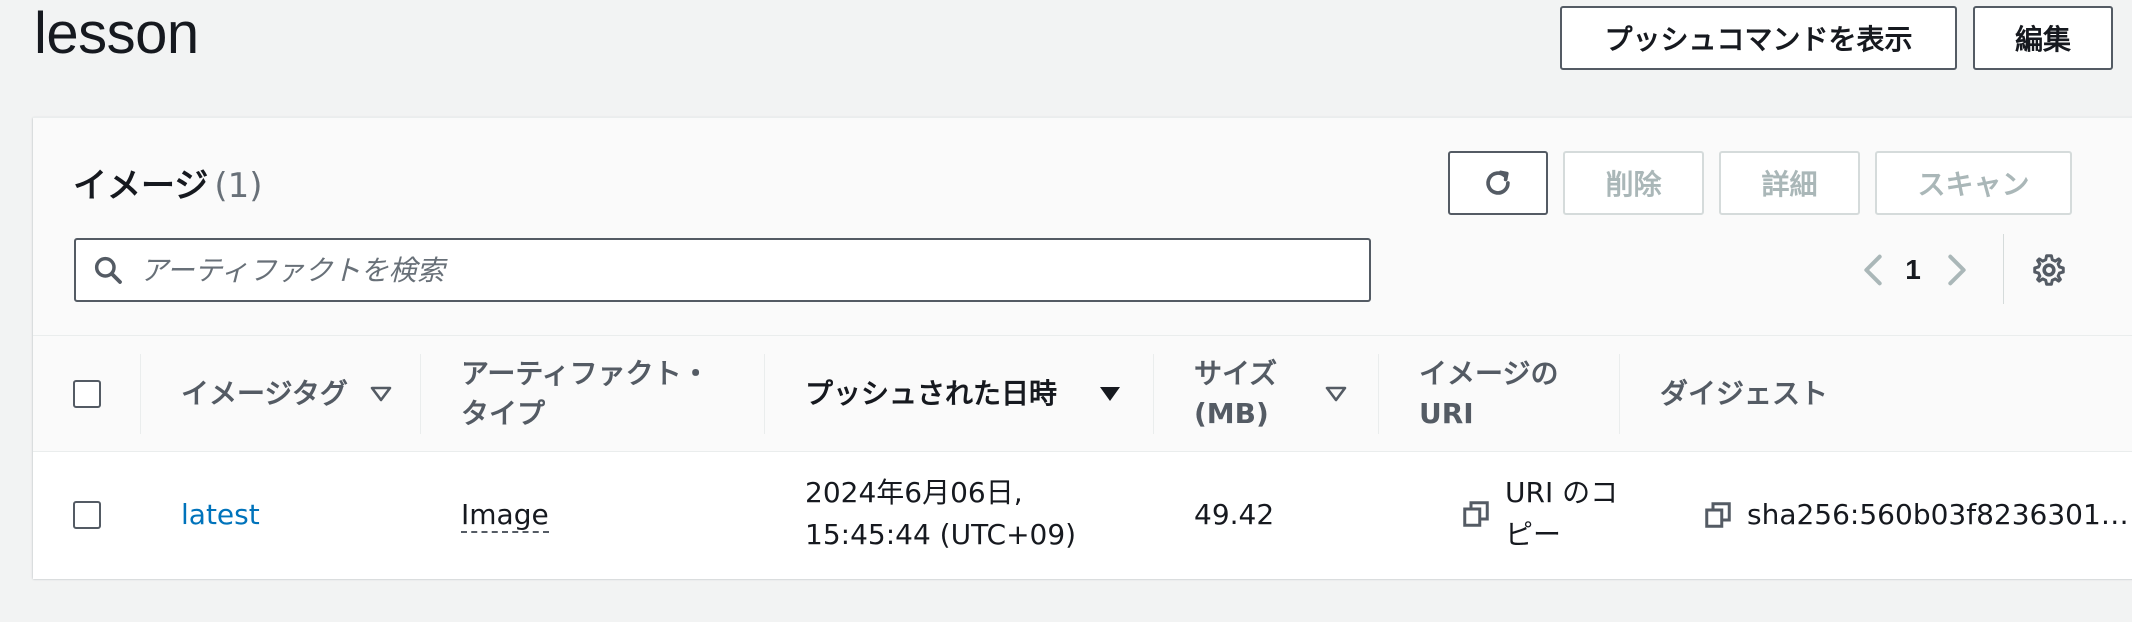  What do you see at coordinates (87, 515) in the screenshot?
I see `row-select-checkbox` at bounding box center [87, 515].